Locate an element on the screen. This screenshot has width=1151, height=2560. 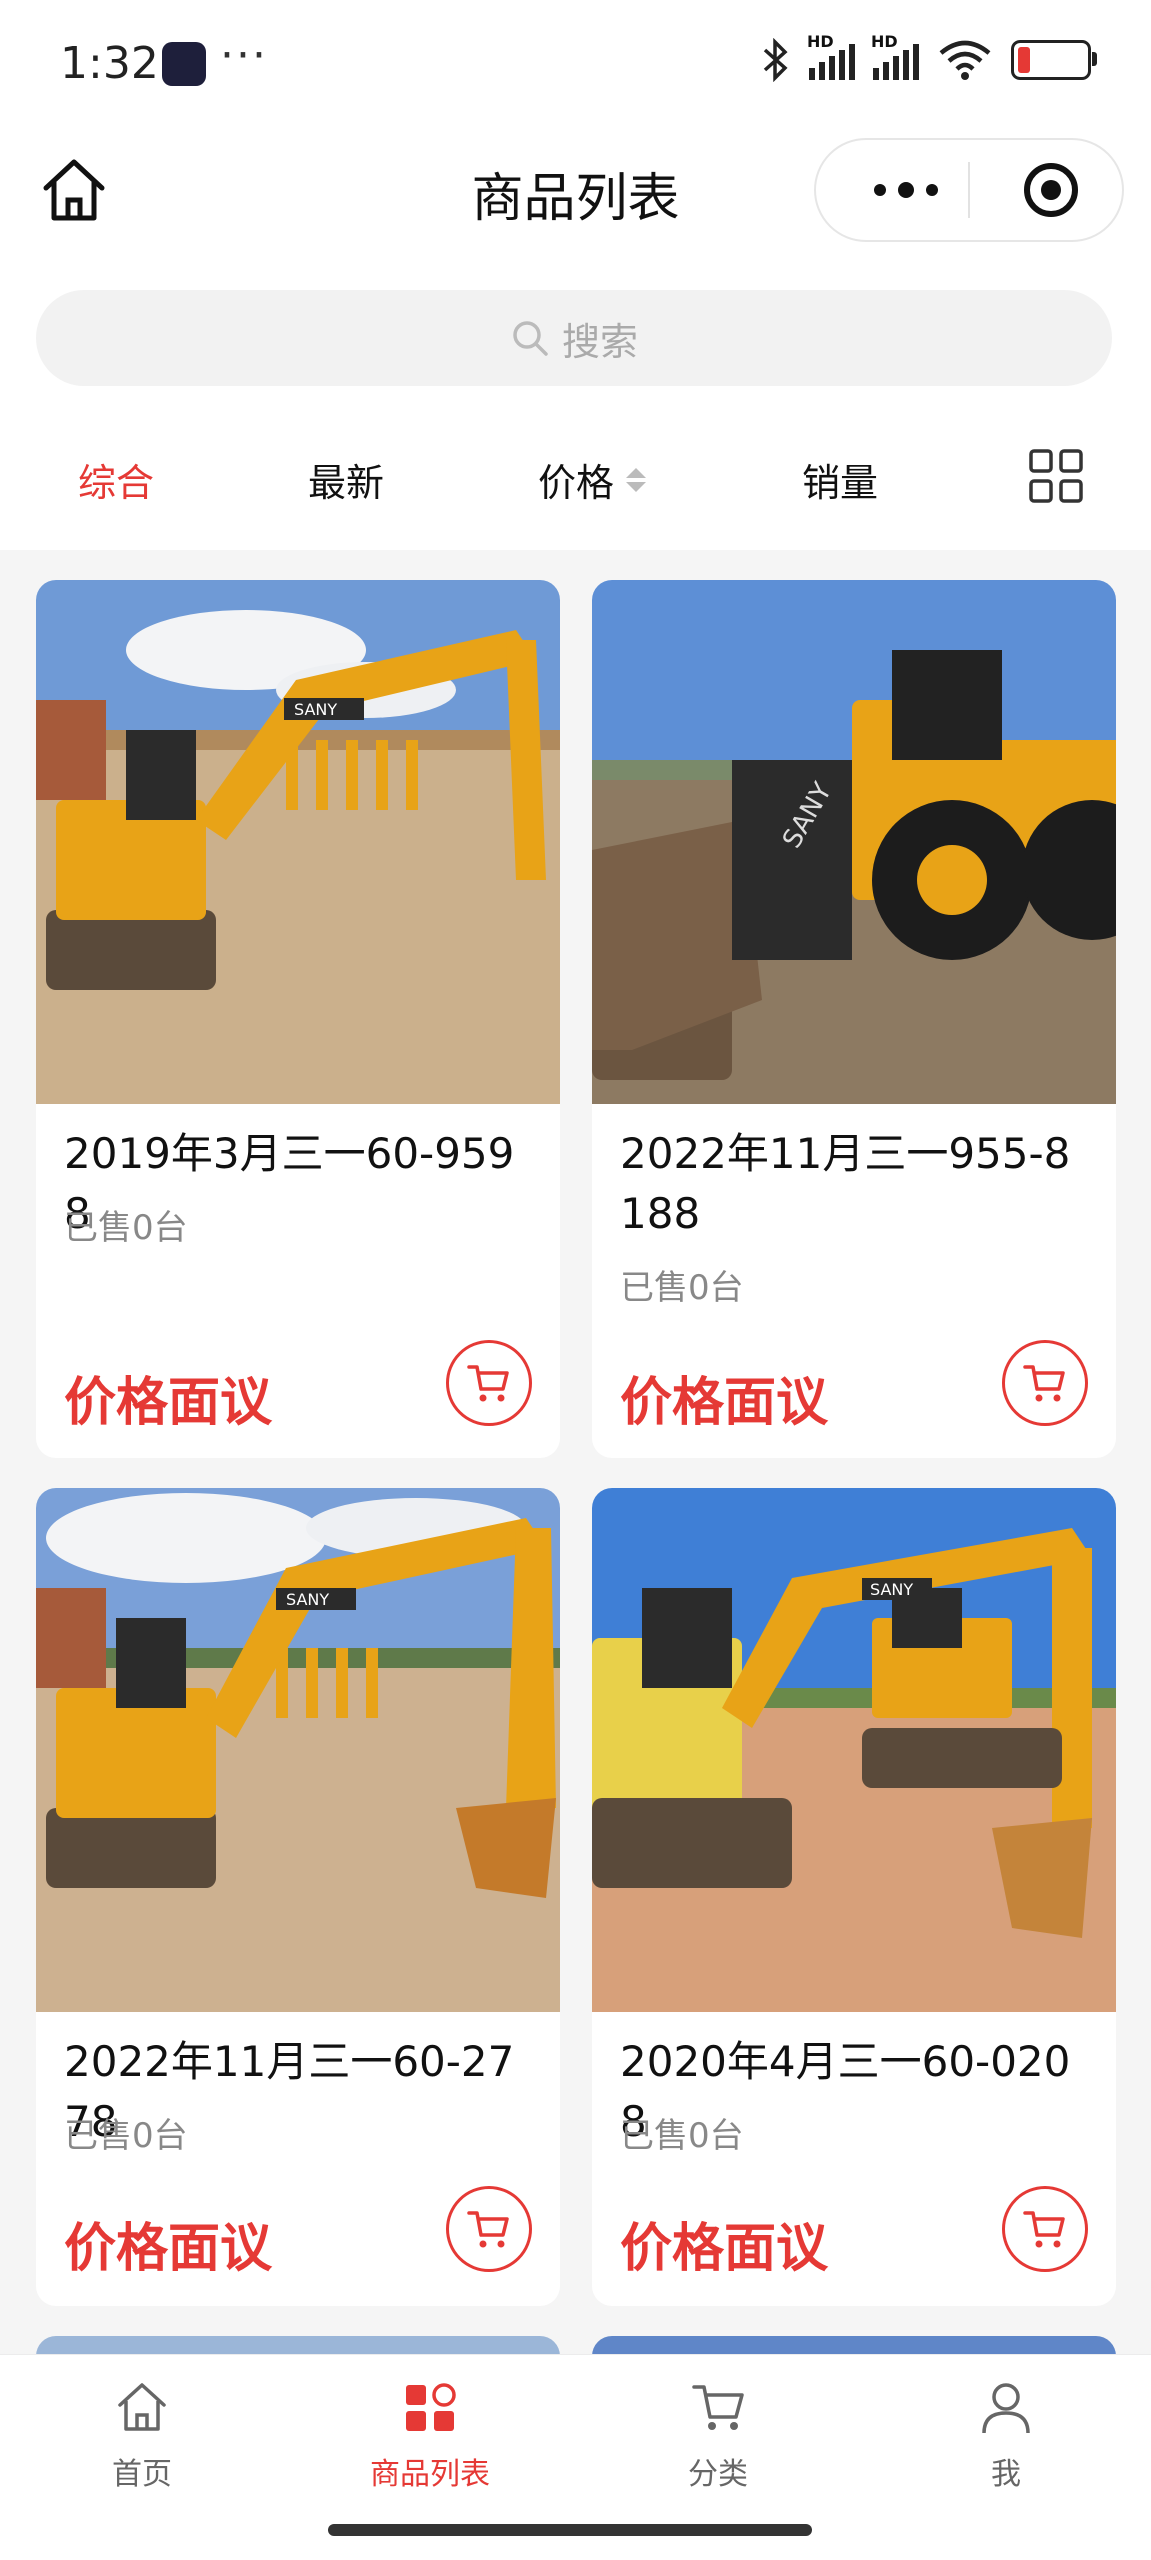
status-indicators: HD HD is located at coordinates (929, 57).